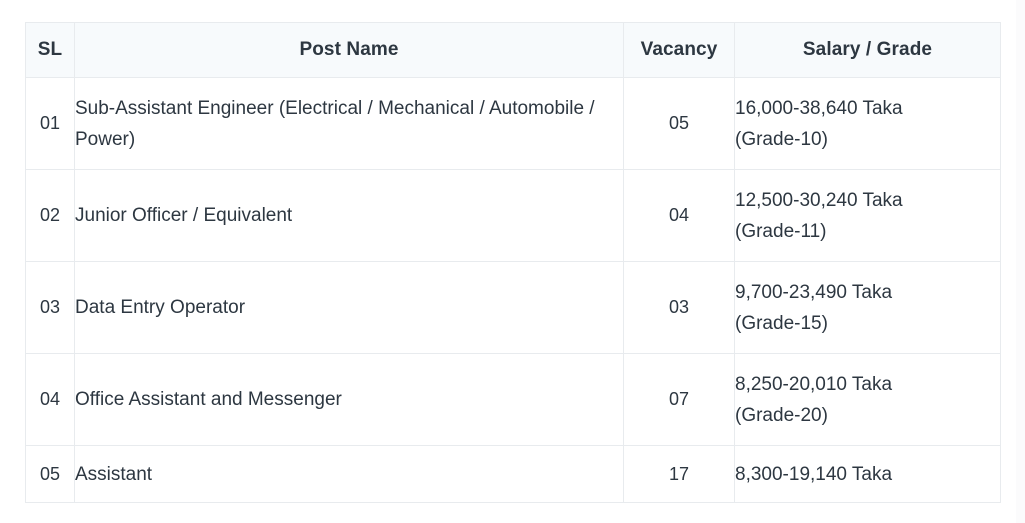  I want to click on table-header: SL Post Name Vacancy Salary / Grade, so click(513, 50).